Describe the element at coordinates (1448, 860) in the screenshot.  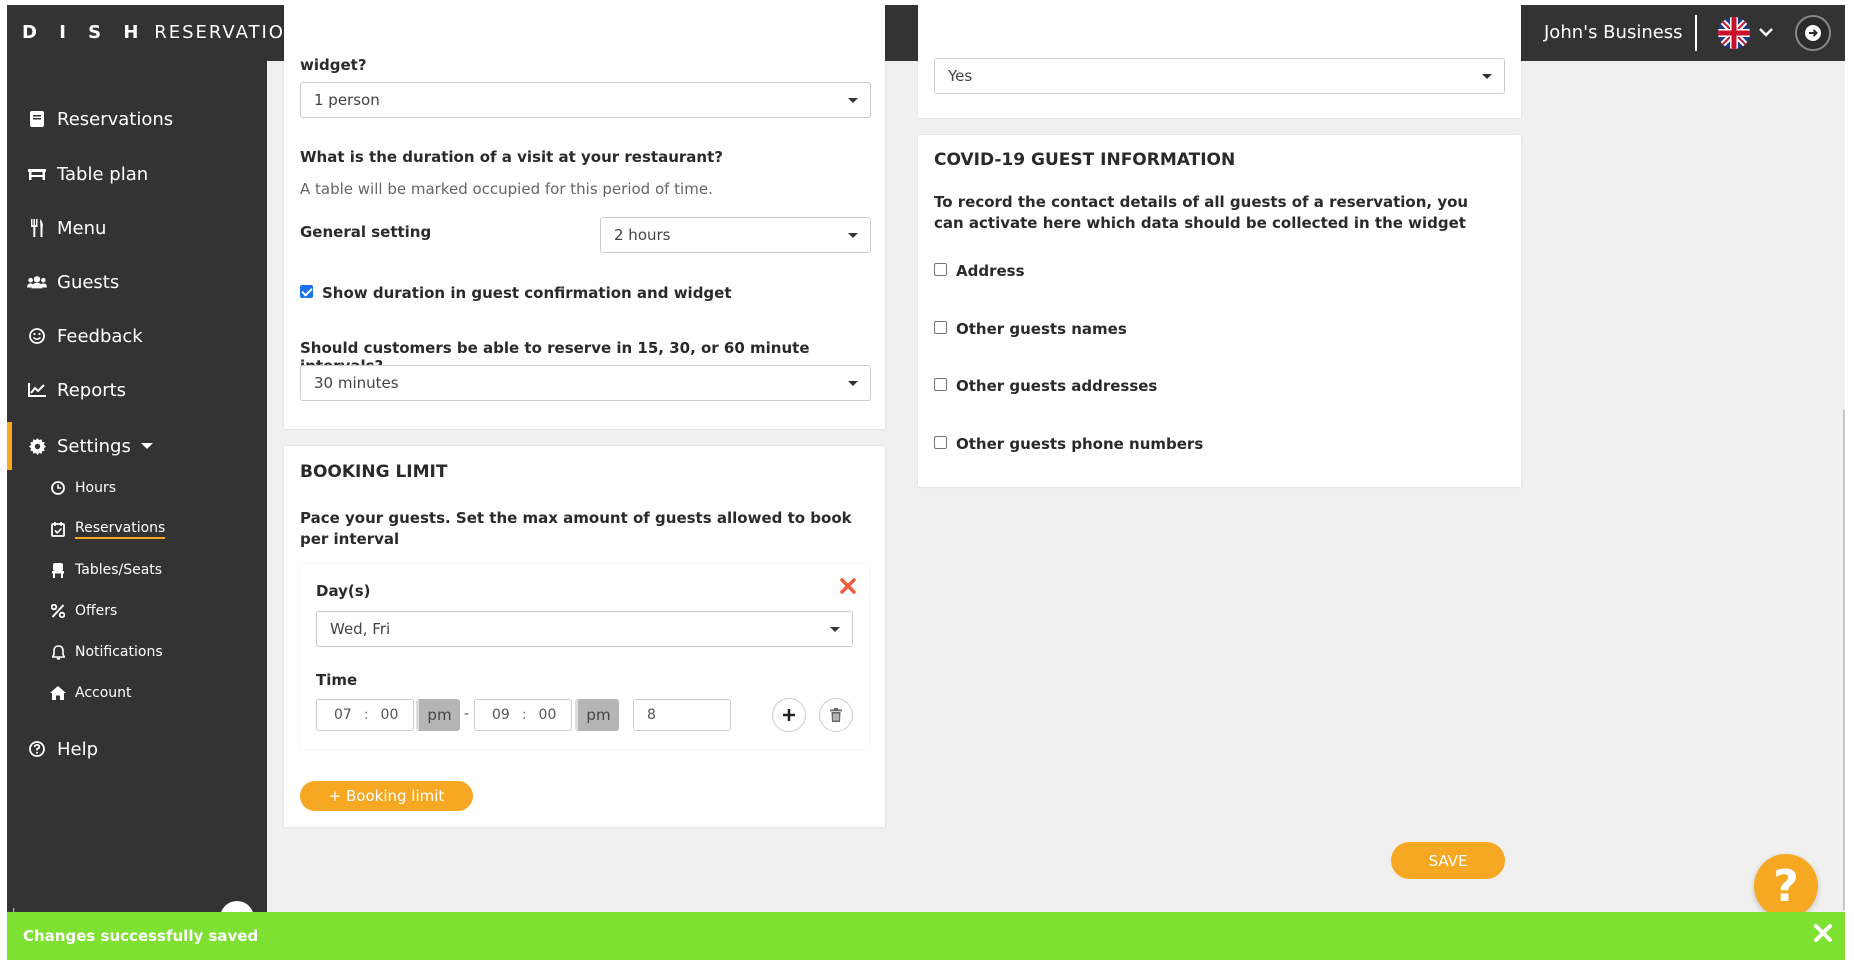
I see `save-button: SAVE` at that location.